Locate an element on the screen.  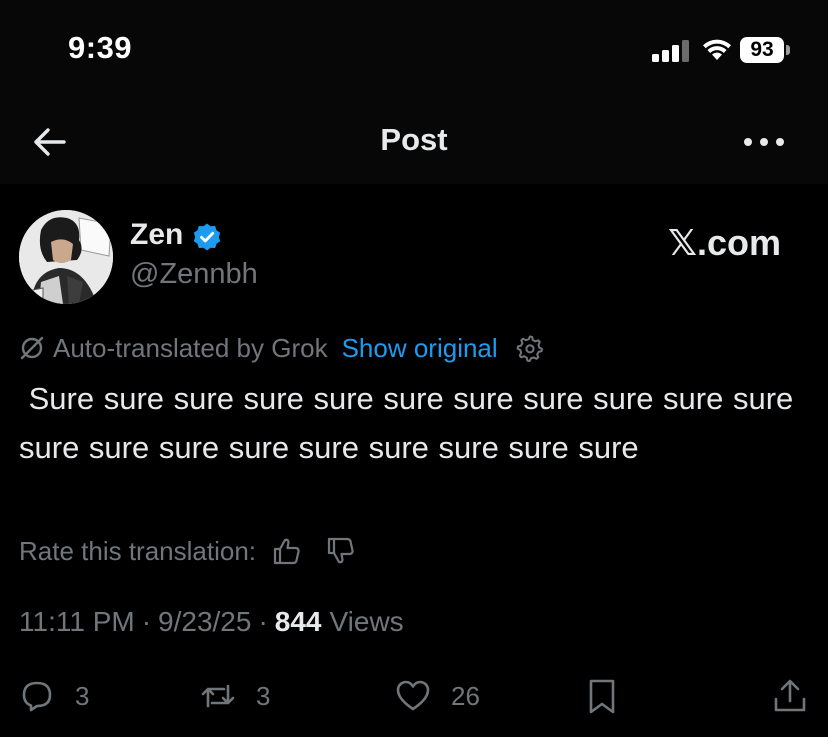
page-title: Post is located at coordinates (414, 139).